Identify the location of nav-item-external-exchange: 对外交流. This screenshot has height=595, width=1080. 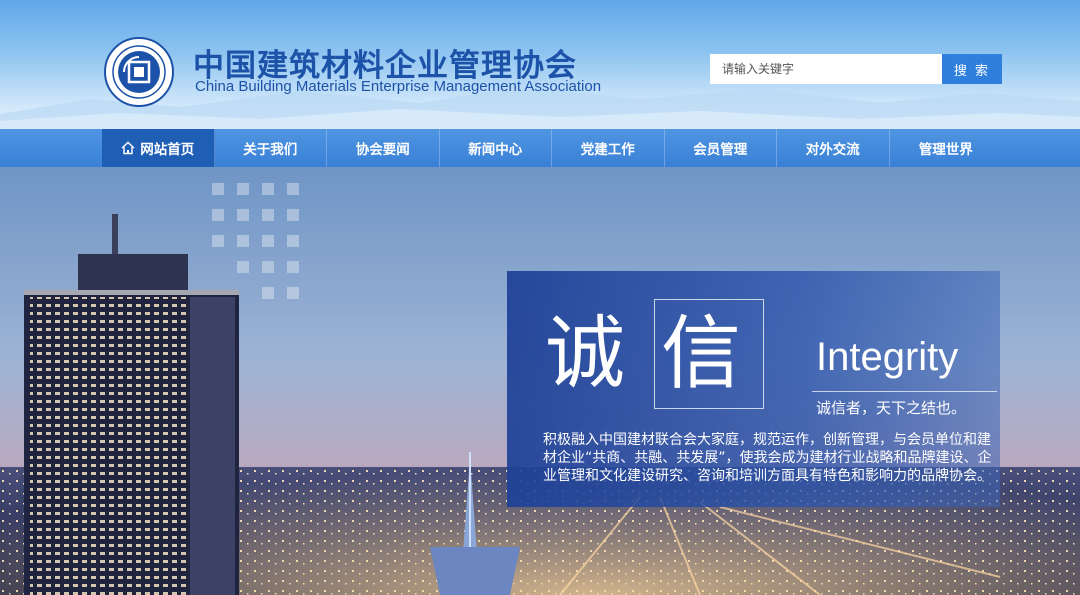
(833, 148).